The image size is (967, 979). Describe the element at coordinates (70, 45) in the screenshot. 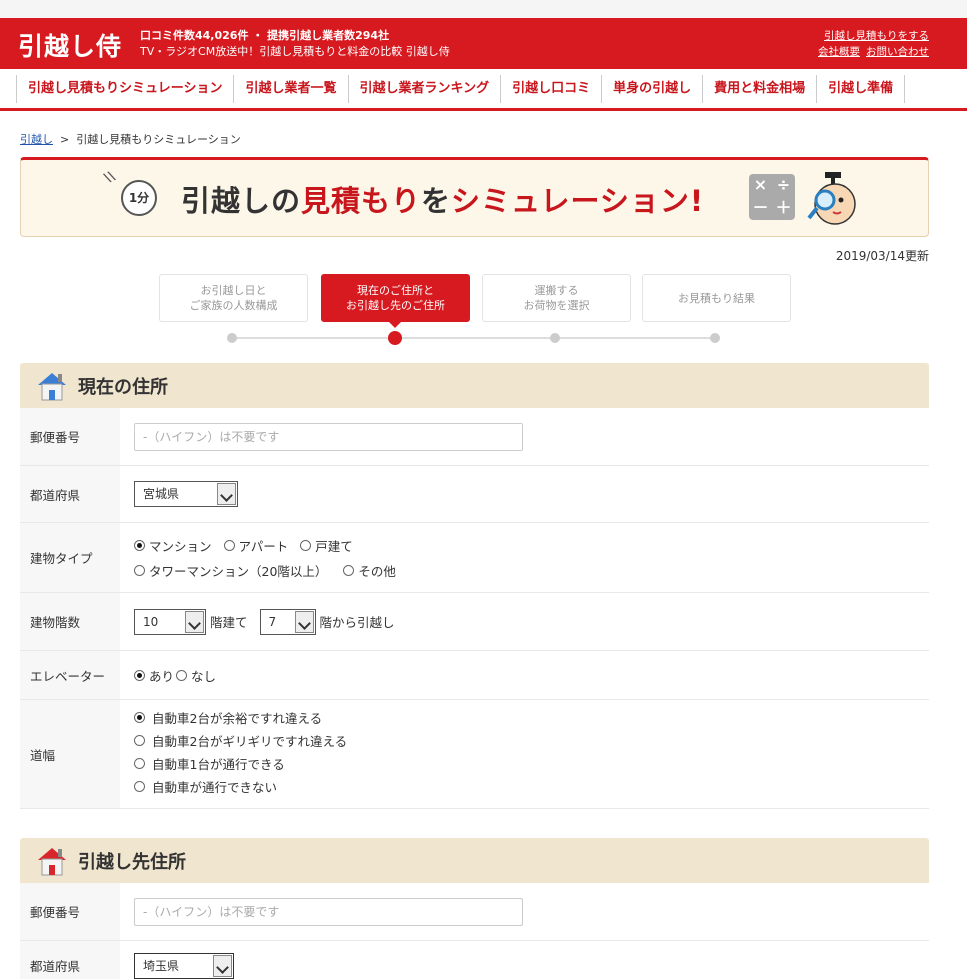

I see `site-logo: 引越し侍` at that location.